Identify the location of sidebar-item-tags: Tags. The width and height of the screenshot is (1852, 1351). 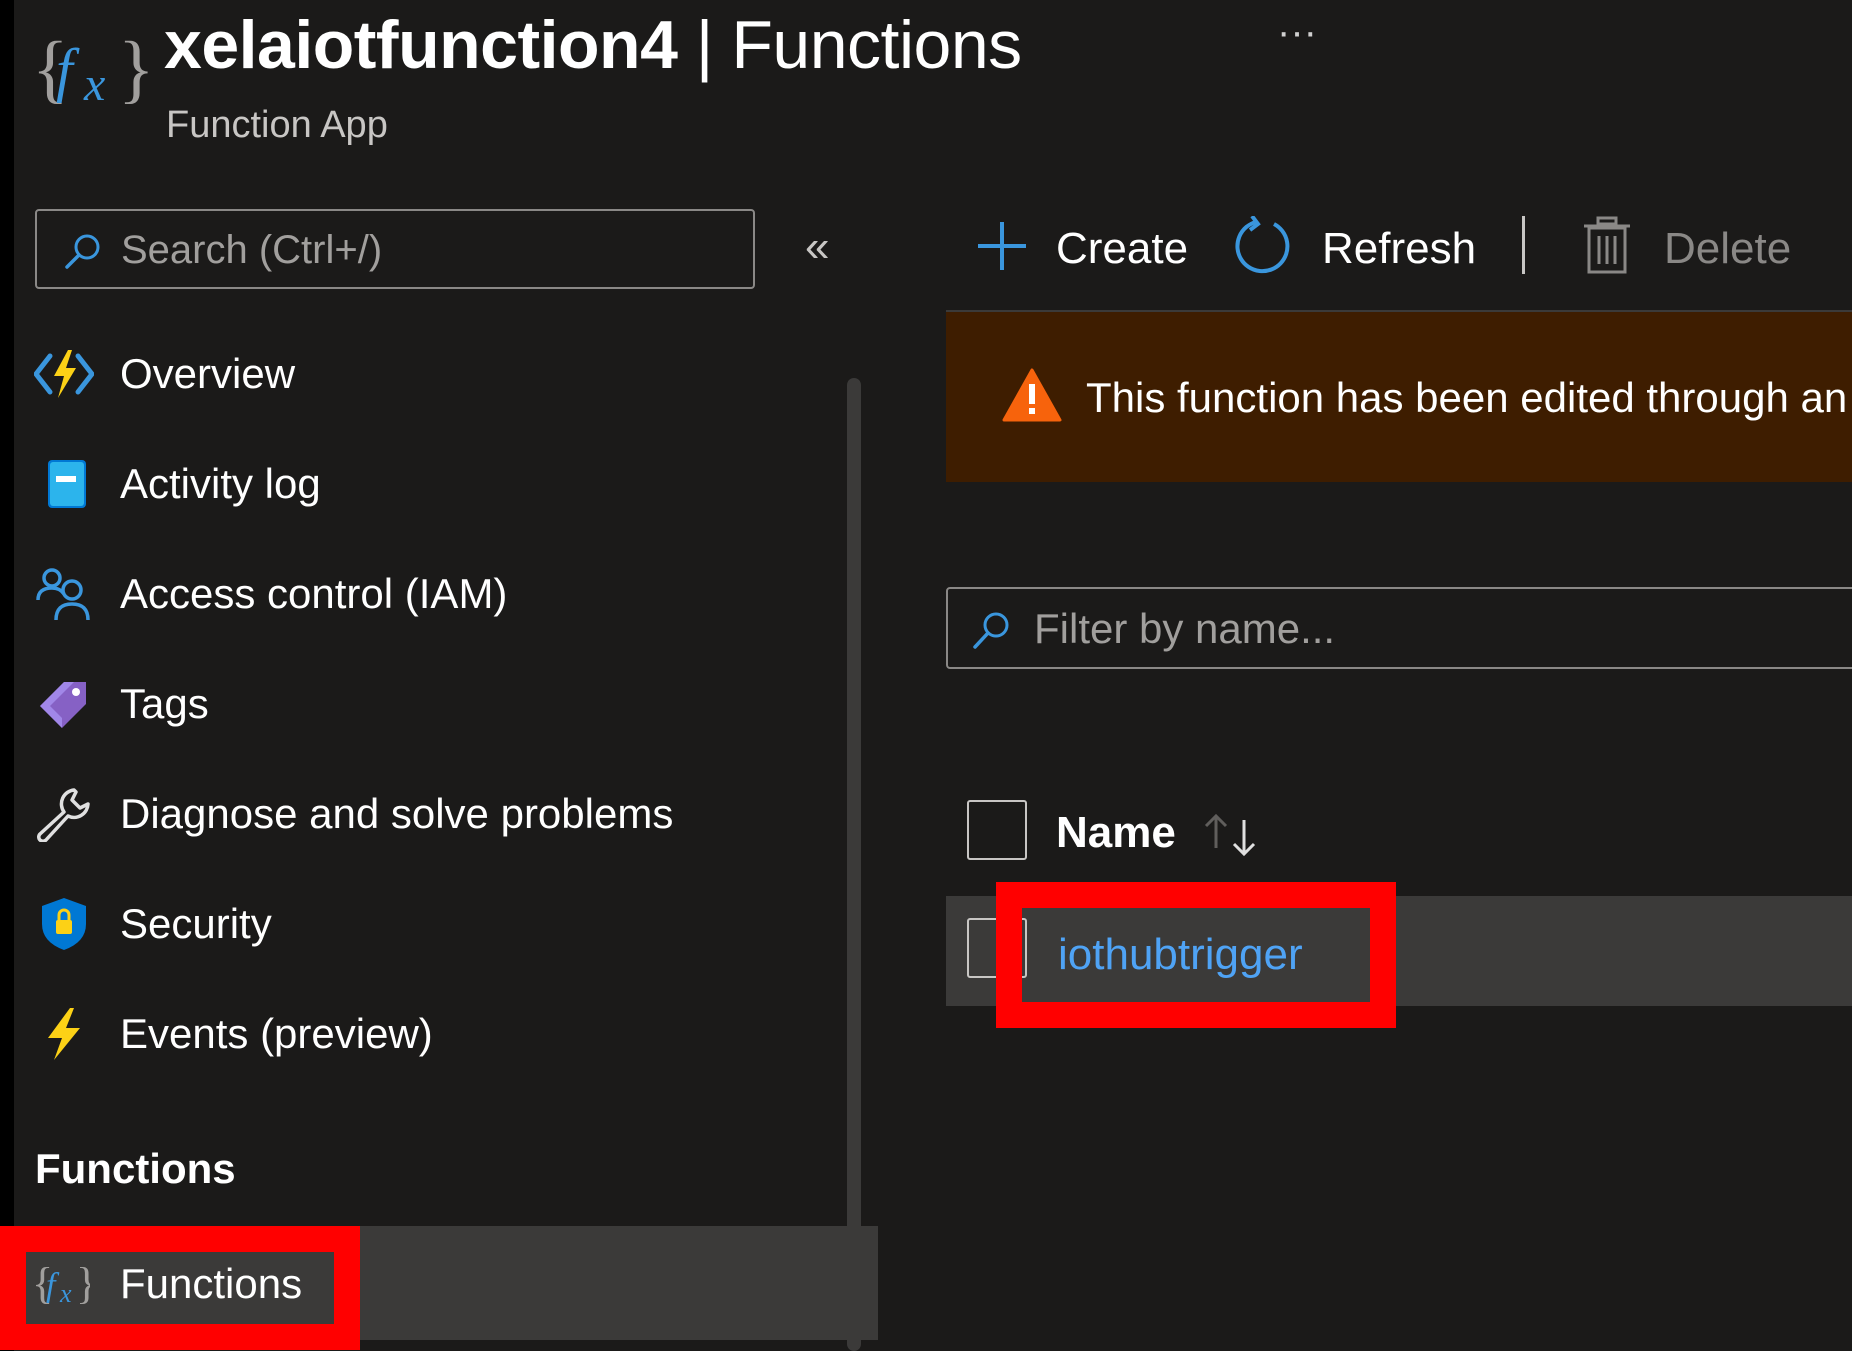
(429, 703).